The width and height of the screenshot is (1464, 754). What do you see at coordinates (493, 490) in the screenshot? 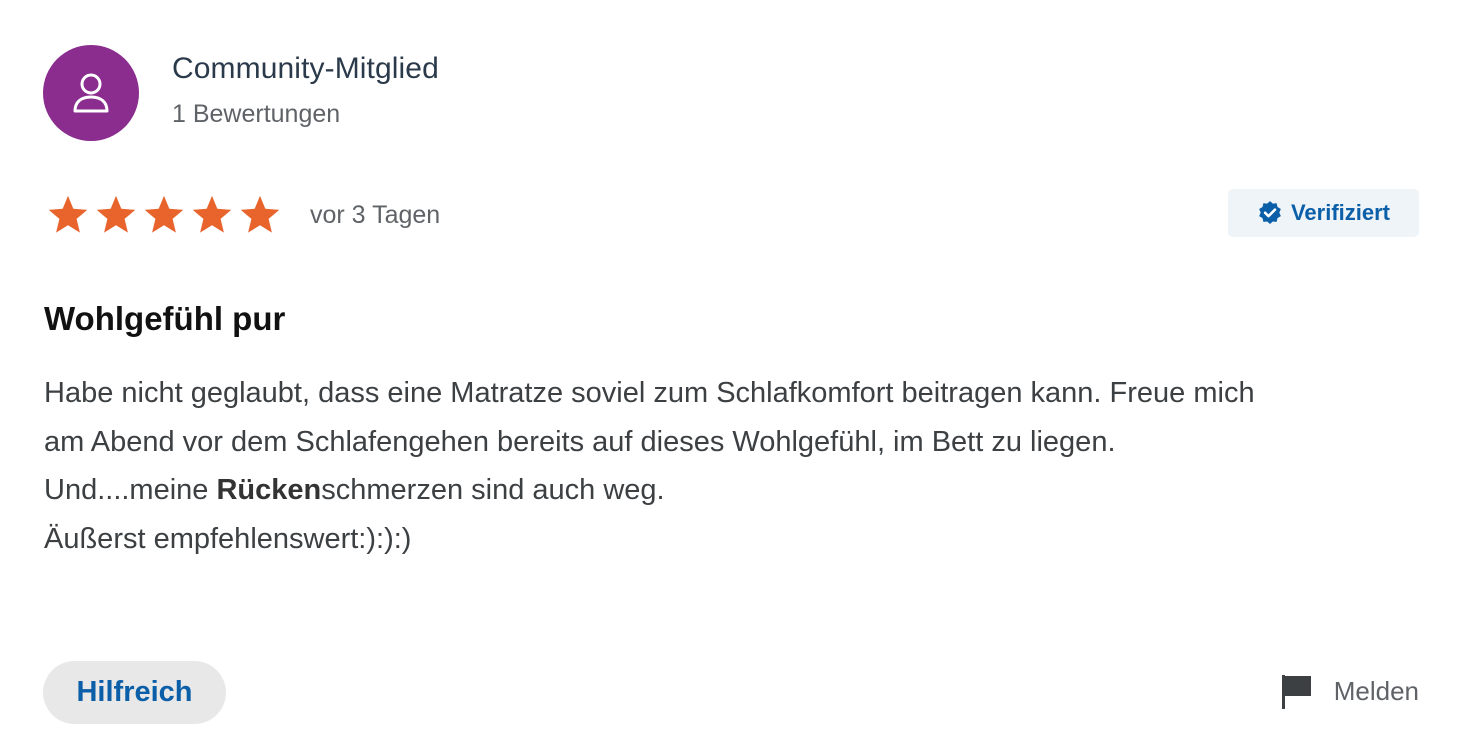
I see `review-text-segment: schmerzen sind auch weg.` at bounding box center [493, 490].